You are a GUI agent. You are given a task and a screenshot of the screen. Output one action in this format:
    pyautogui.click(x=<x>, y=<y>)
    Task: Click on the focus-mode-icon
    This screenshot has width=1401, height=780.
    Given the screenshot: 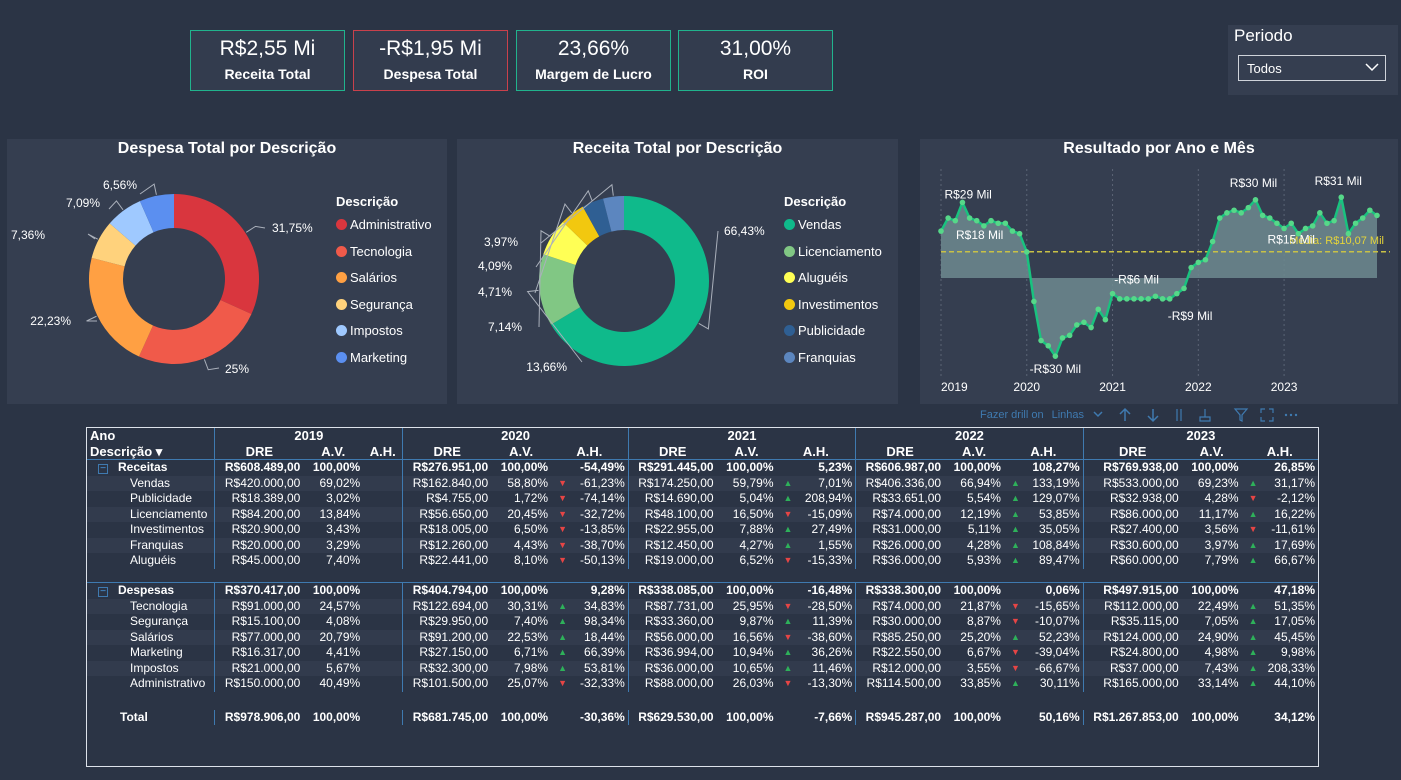 What is the action you would take?
    pyautogui.click(x=1267, y=415)
    